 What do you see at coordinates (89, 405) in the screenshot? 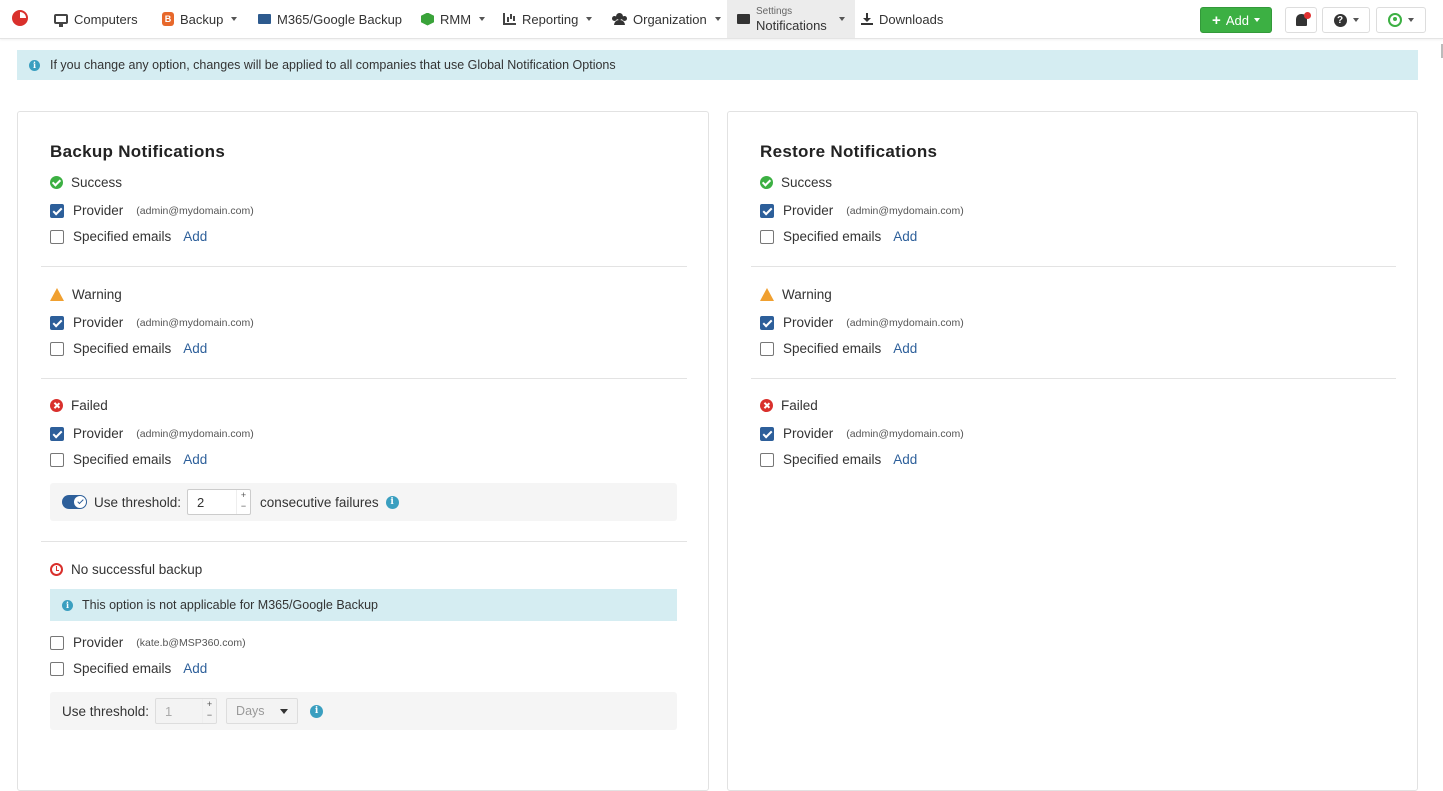
I see `failed-label: Failed` at bounding box center [89, 405].